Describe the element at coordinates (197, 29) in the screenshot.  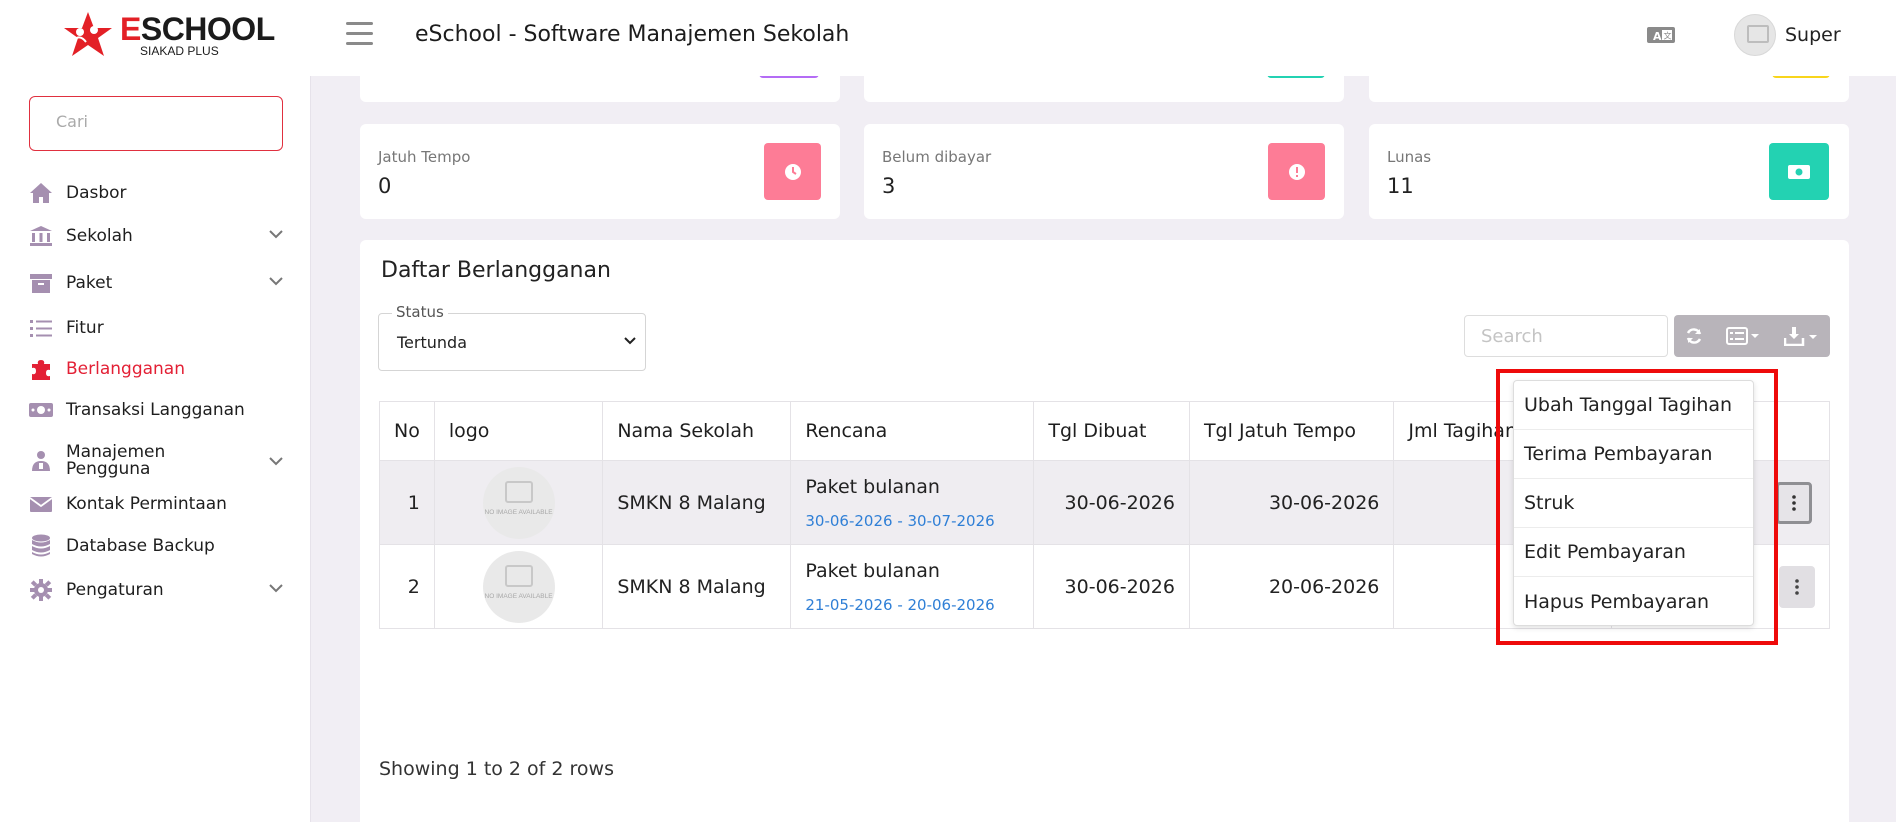
I see `logo-wordmark: ESCHOOL` at that location.